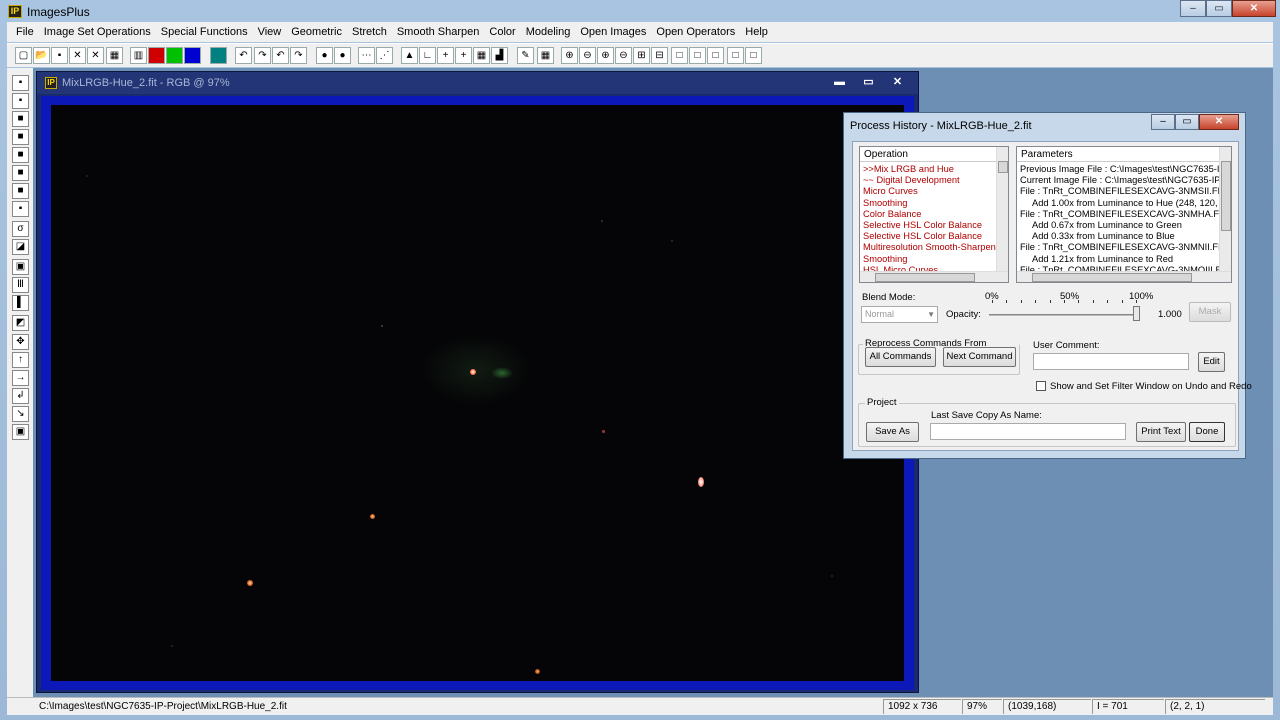 The width and height of the screenshot is (1280, 720). I want to click on toolbar-tool-16-icon: ●, so click(324, 55).